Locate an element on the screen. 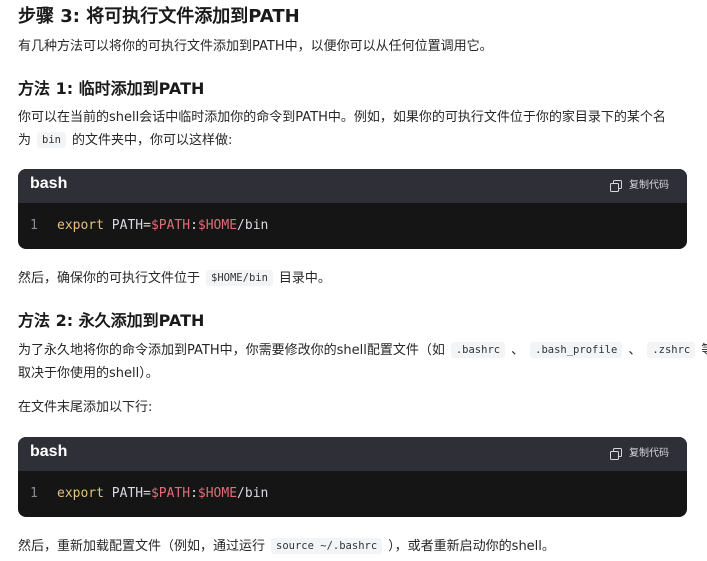  inline-code-source: source ~/.bashrc is located at coordinates (327, 546).